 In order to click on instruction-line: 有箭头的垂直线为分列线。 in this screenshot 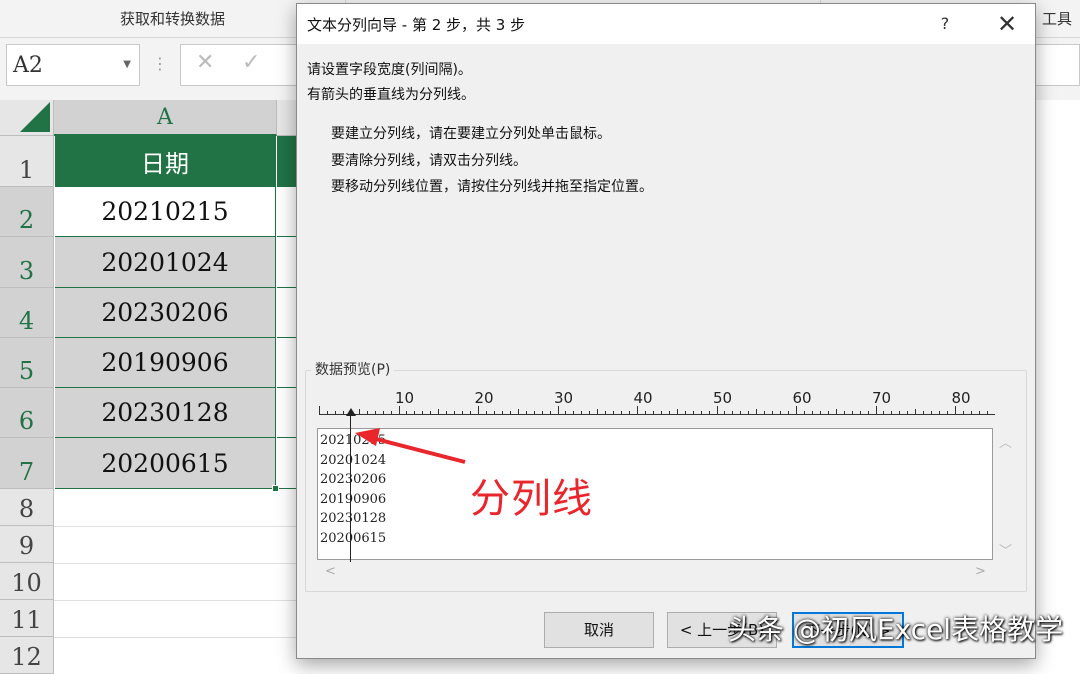, I will do `click(391, 95)`.